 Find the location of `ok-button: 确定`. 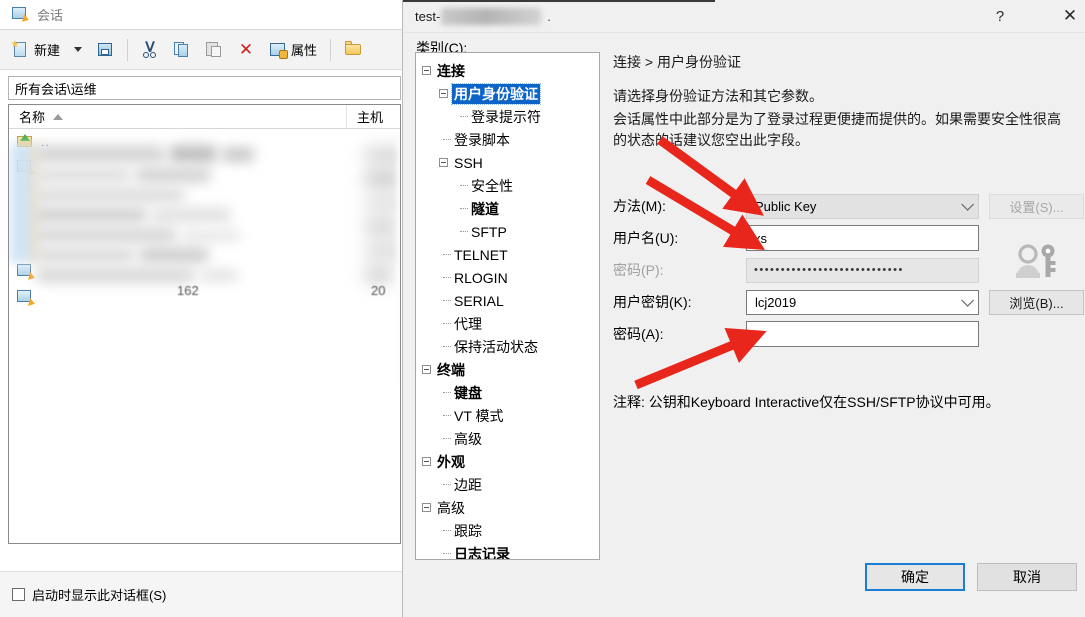

ok-button: 确定 is located at coordinates (915, 577).